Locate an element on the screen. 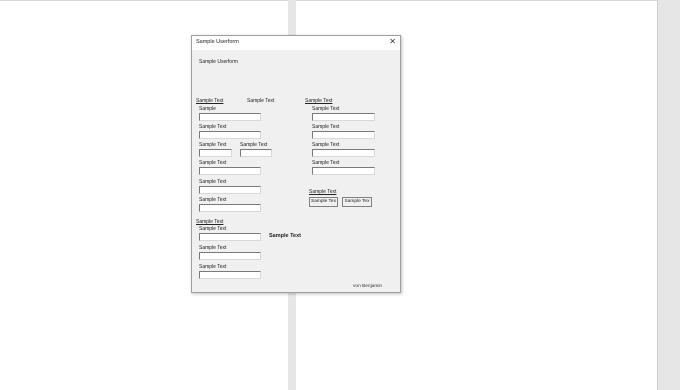  bold-label-middle: Sample Text is located at coordinates (285, 236).